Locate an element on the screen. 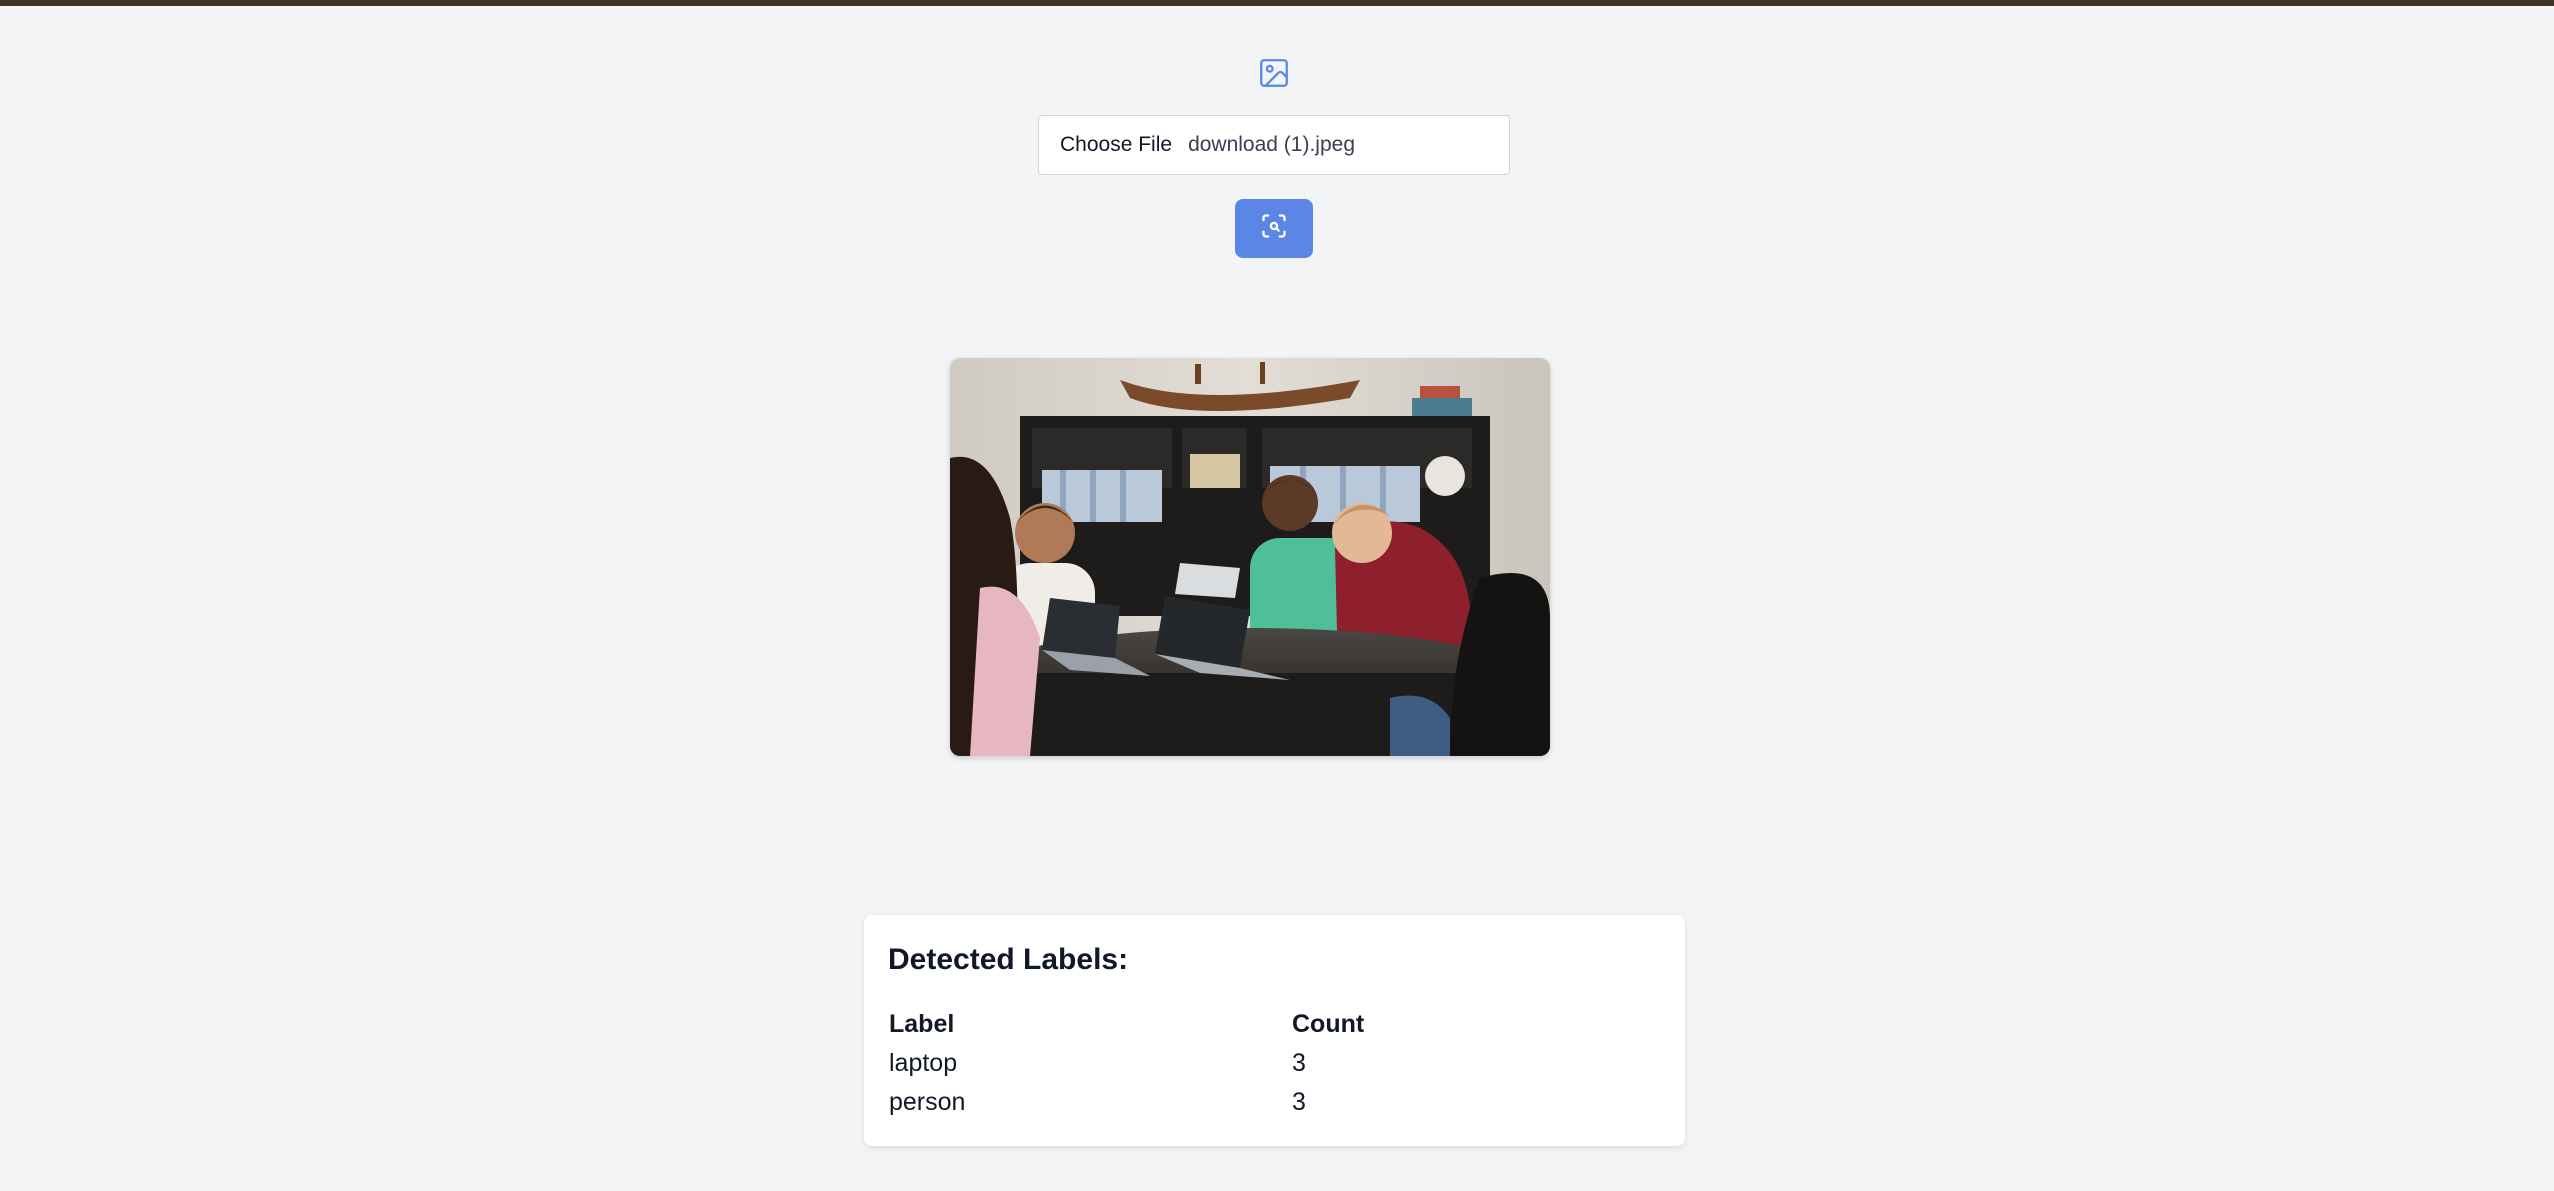  image-icon is located at coordinates (1274, 73).